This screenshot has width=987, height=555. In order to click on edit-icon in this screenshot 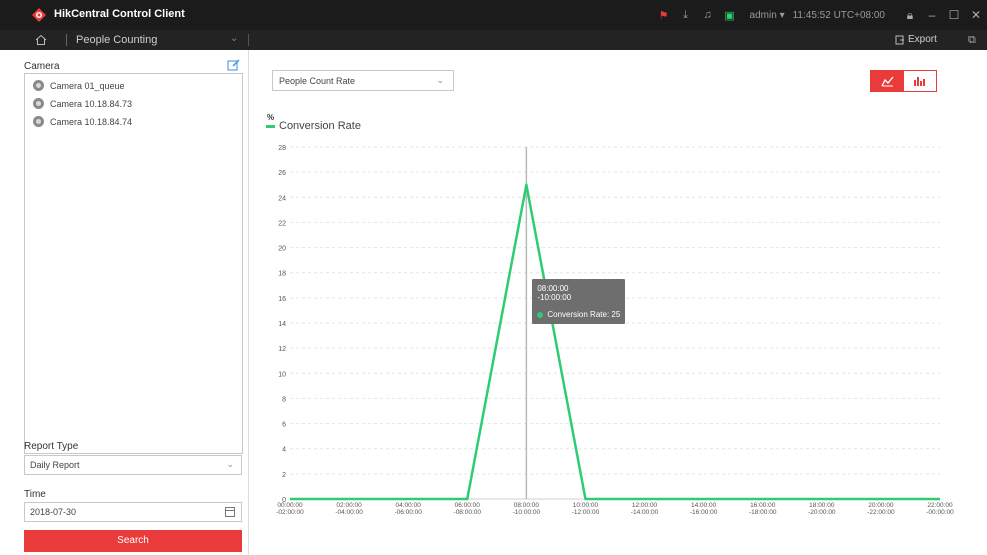, I will do `click(234, 65)`.